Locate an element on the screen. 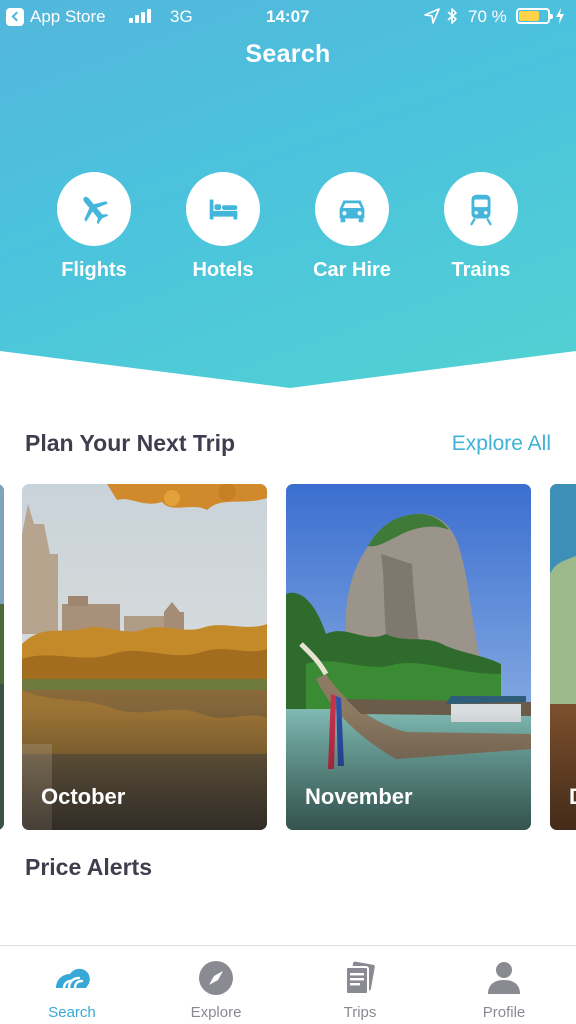 This screenshot has width=576, height=1024. category-car-hire: Car Hire is located at coordinates (352, 227).